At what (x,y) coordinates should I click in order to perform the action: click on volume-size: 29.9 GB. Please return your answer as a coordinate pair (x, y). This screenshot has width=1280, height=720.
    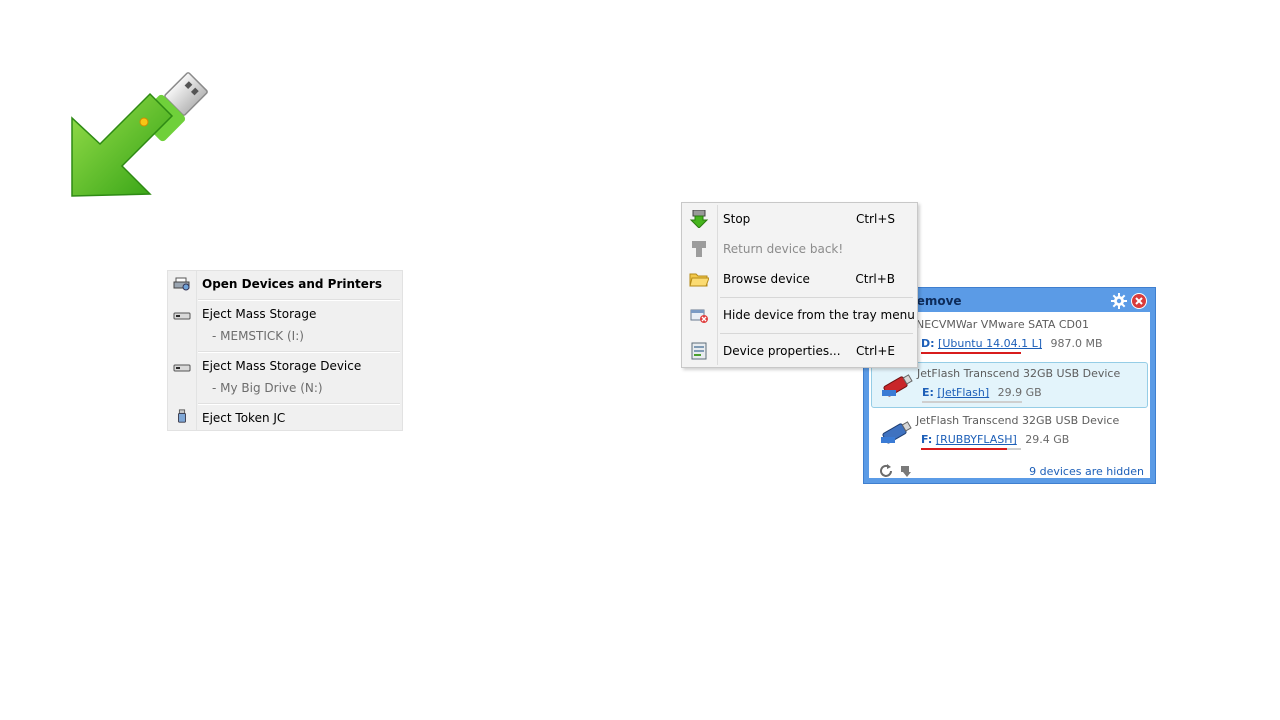
    Looking at the image, I should click on (1019, 392).